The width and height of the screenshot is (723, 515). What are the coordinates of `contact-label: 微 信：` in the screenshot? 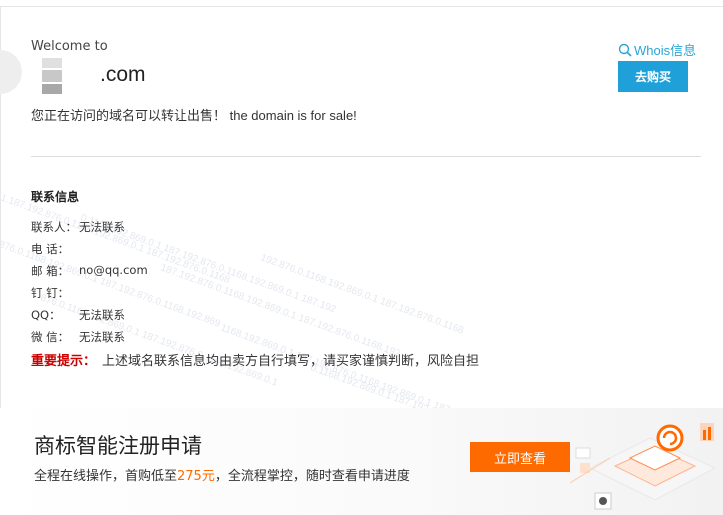 It's located at (50, 337).